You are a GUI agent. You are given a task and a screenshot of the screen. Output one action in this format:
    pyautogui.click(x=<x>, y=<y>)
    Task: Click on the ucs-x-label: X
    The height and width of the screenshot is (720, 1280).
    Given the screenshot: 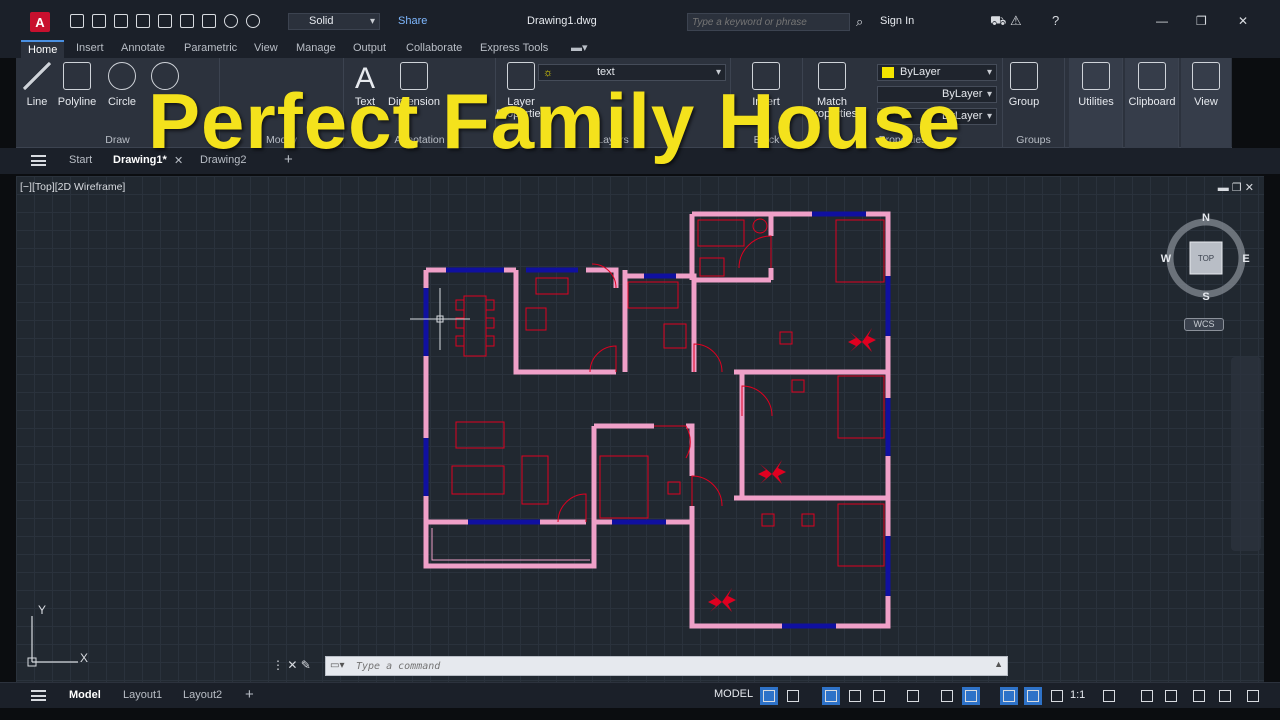 What is the action you would take?
    pyautogui.click(x=84, y=658)
    